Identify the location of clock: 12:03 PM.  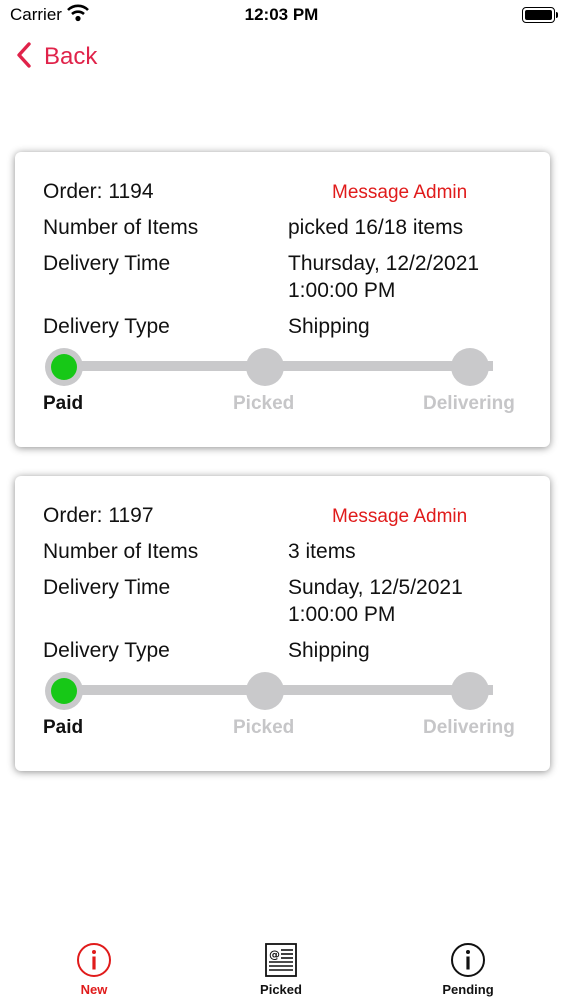
(281, 14).